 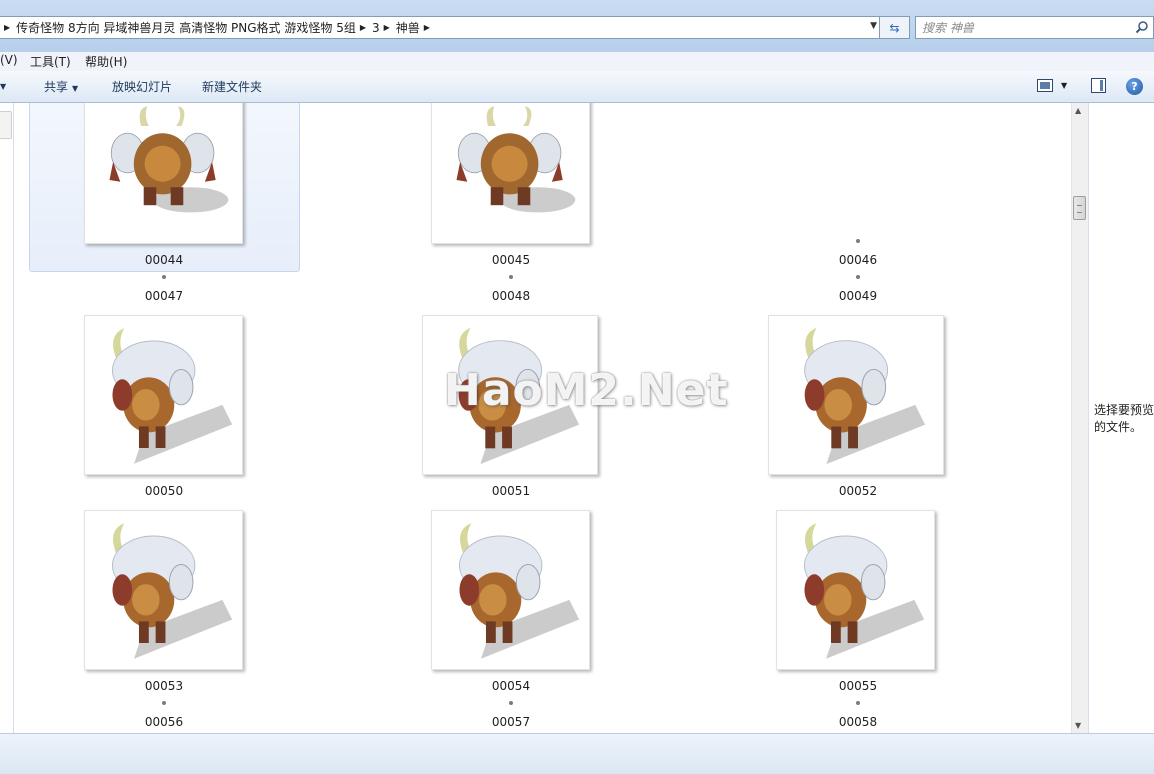 I want to click on share-button: 共享 ▼, so click(x=61, y=86).